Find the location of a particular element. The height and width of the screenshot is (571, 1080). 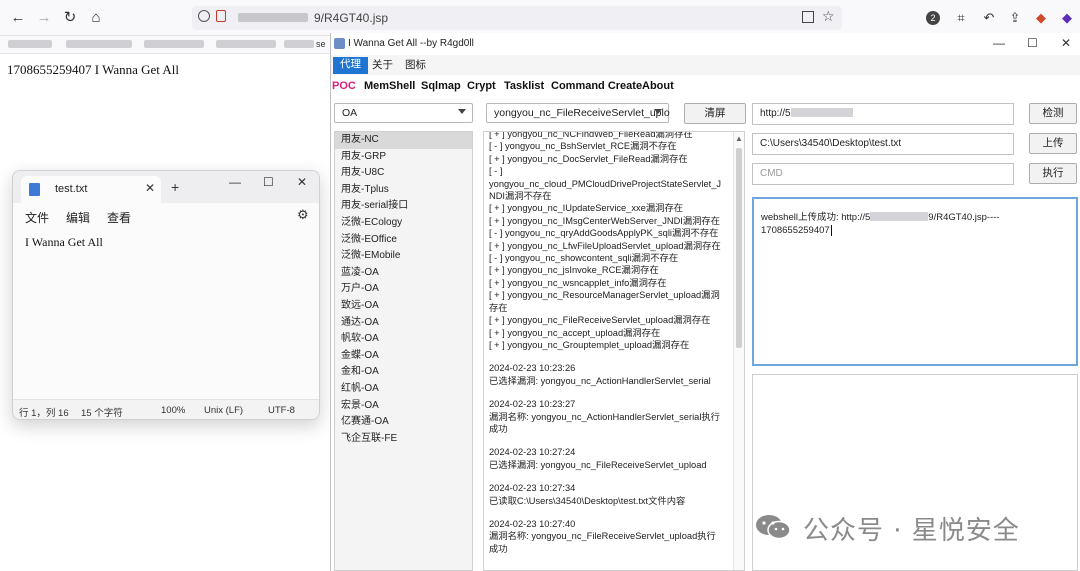

log-line: [ + ] yongyou_nc_DocServlet_FileRead漏洞存在 is located at coordinates (588, 158).